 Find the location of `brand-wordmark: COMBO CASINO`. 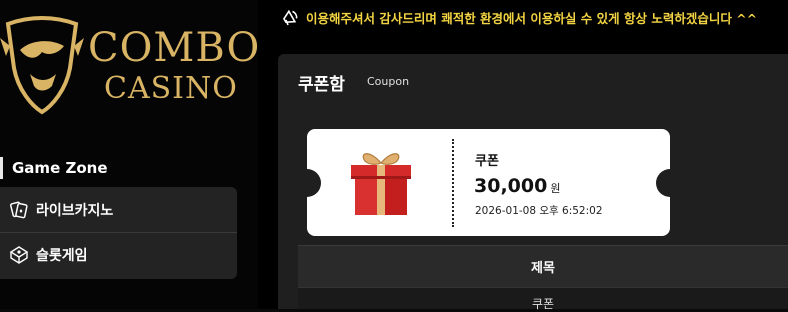

brand-wordmark: COMBO CASINO is located at coordinates (174, 66).